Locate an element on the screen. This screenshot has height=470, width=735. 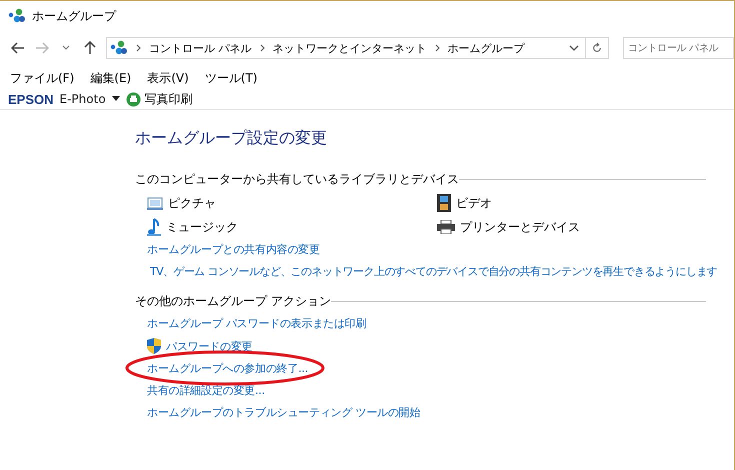
breadcrumb-item: ネットワークとインターネット is located at coordinates (349, 48).